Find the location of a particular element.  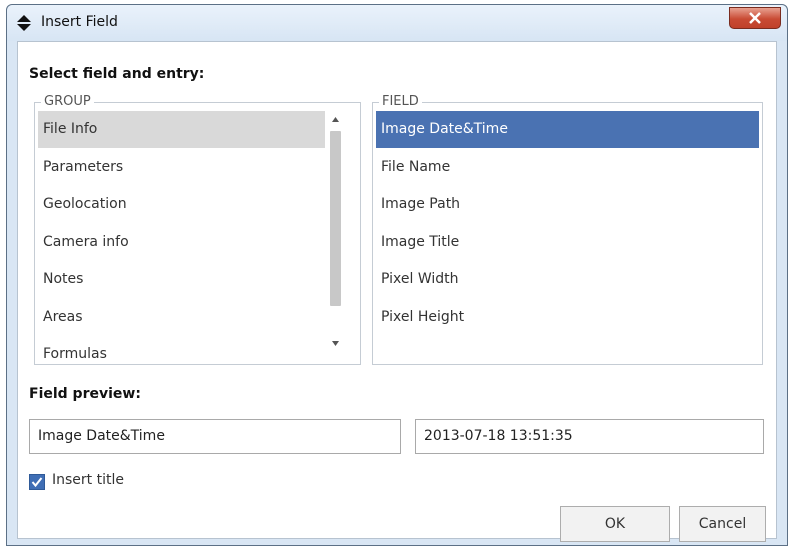

insert-title-checkbox is located at coordinates (37, 482).